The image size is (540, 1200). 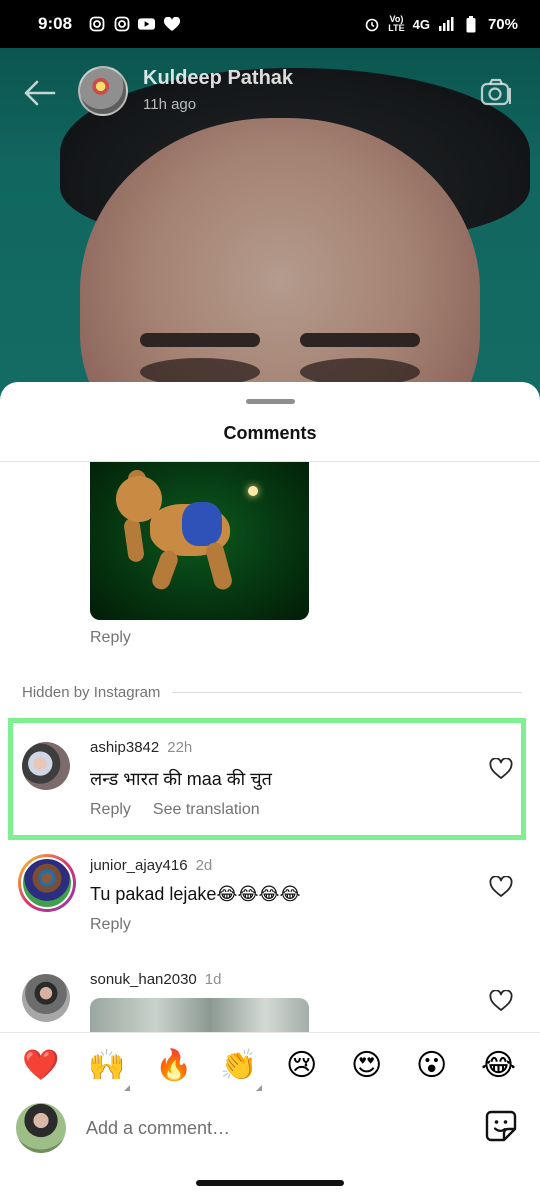 I want to click on owner-name: Kuldeep Pathak, so click(x=218, y=78).